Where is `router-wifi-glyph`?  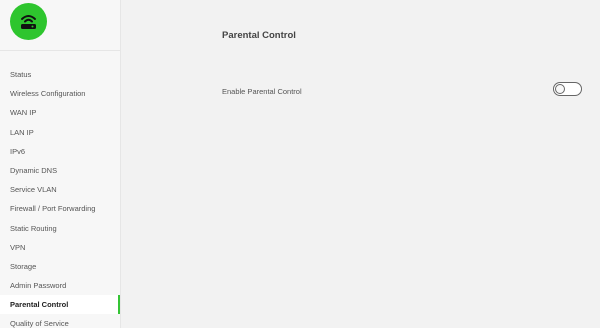
router-wifi-glyph is located at coordinates (28, 22).